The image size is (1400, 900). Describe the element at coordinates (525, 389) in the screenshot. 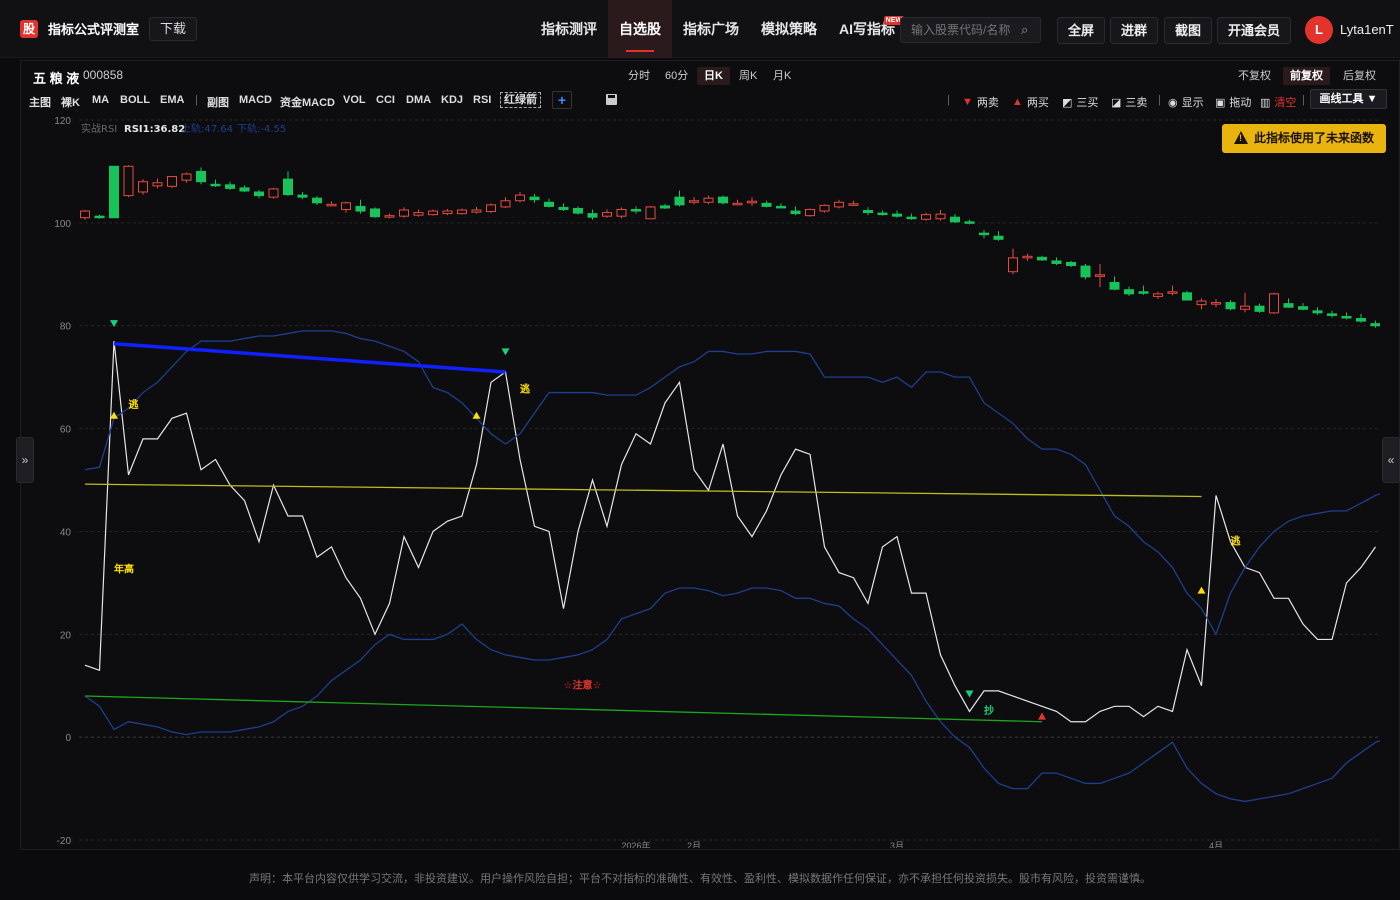

I see `signal-annotation: 逃` at that location.